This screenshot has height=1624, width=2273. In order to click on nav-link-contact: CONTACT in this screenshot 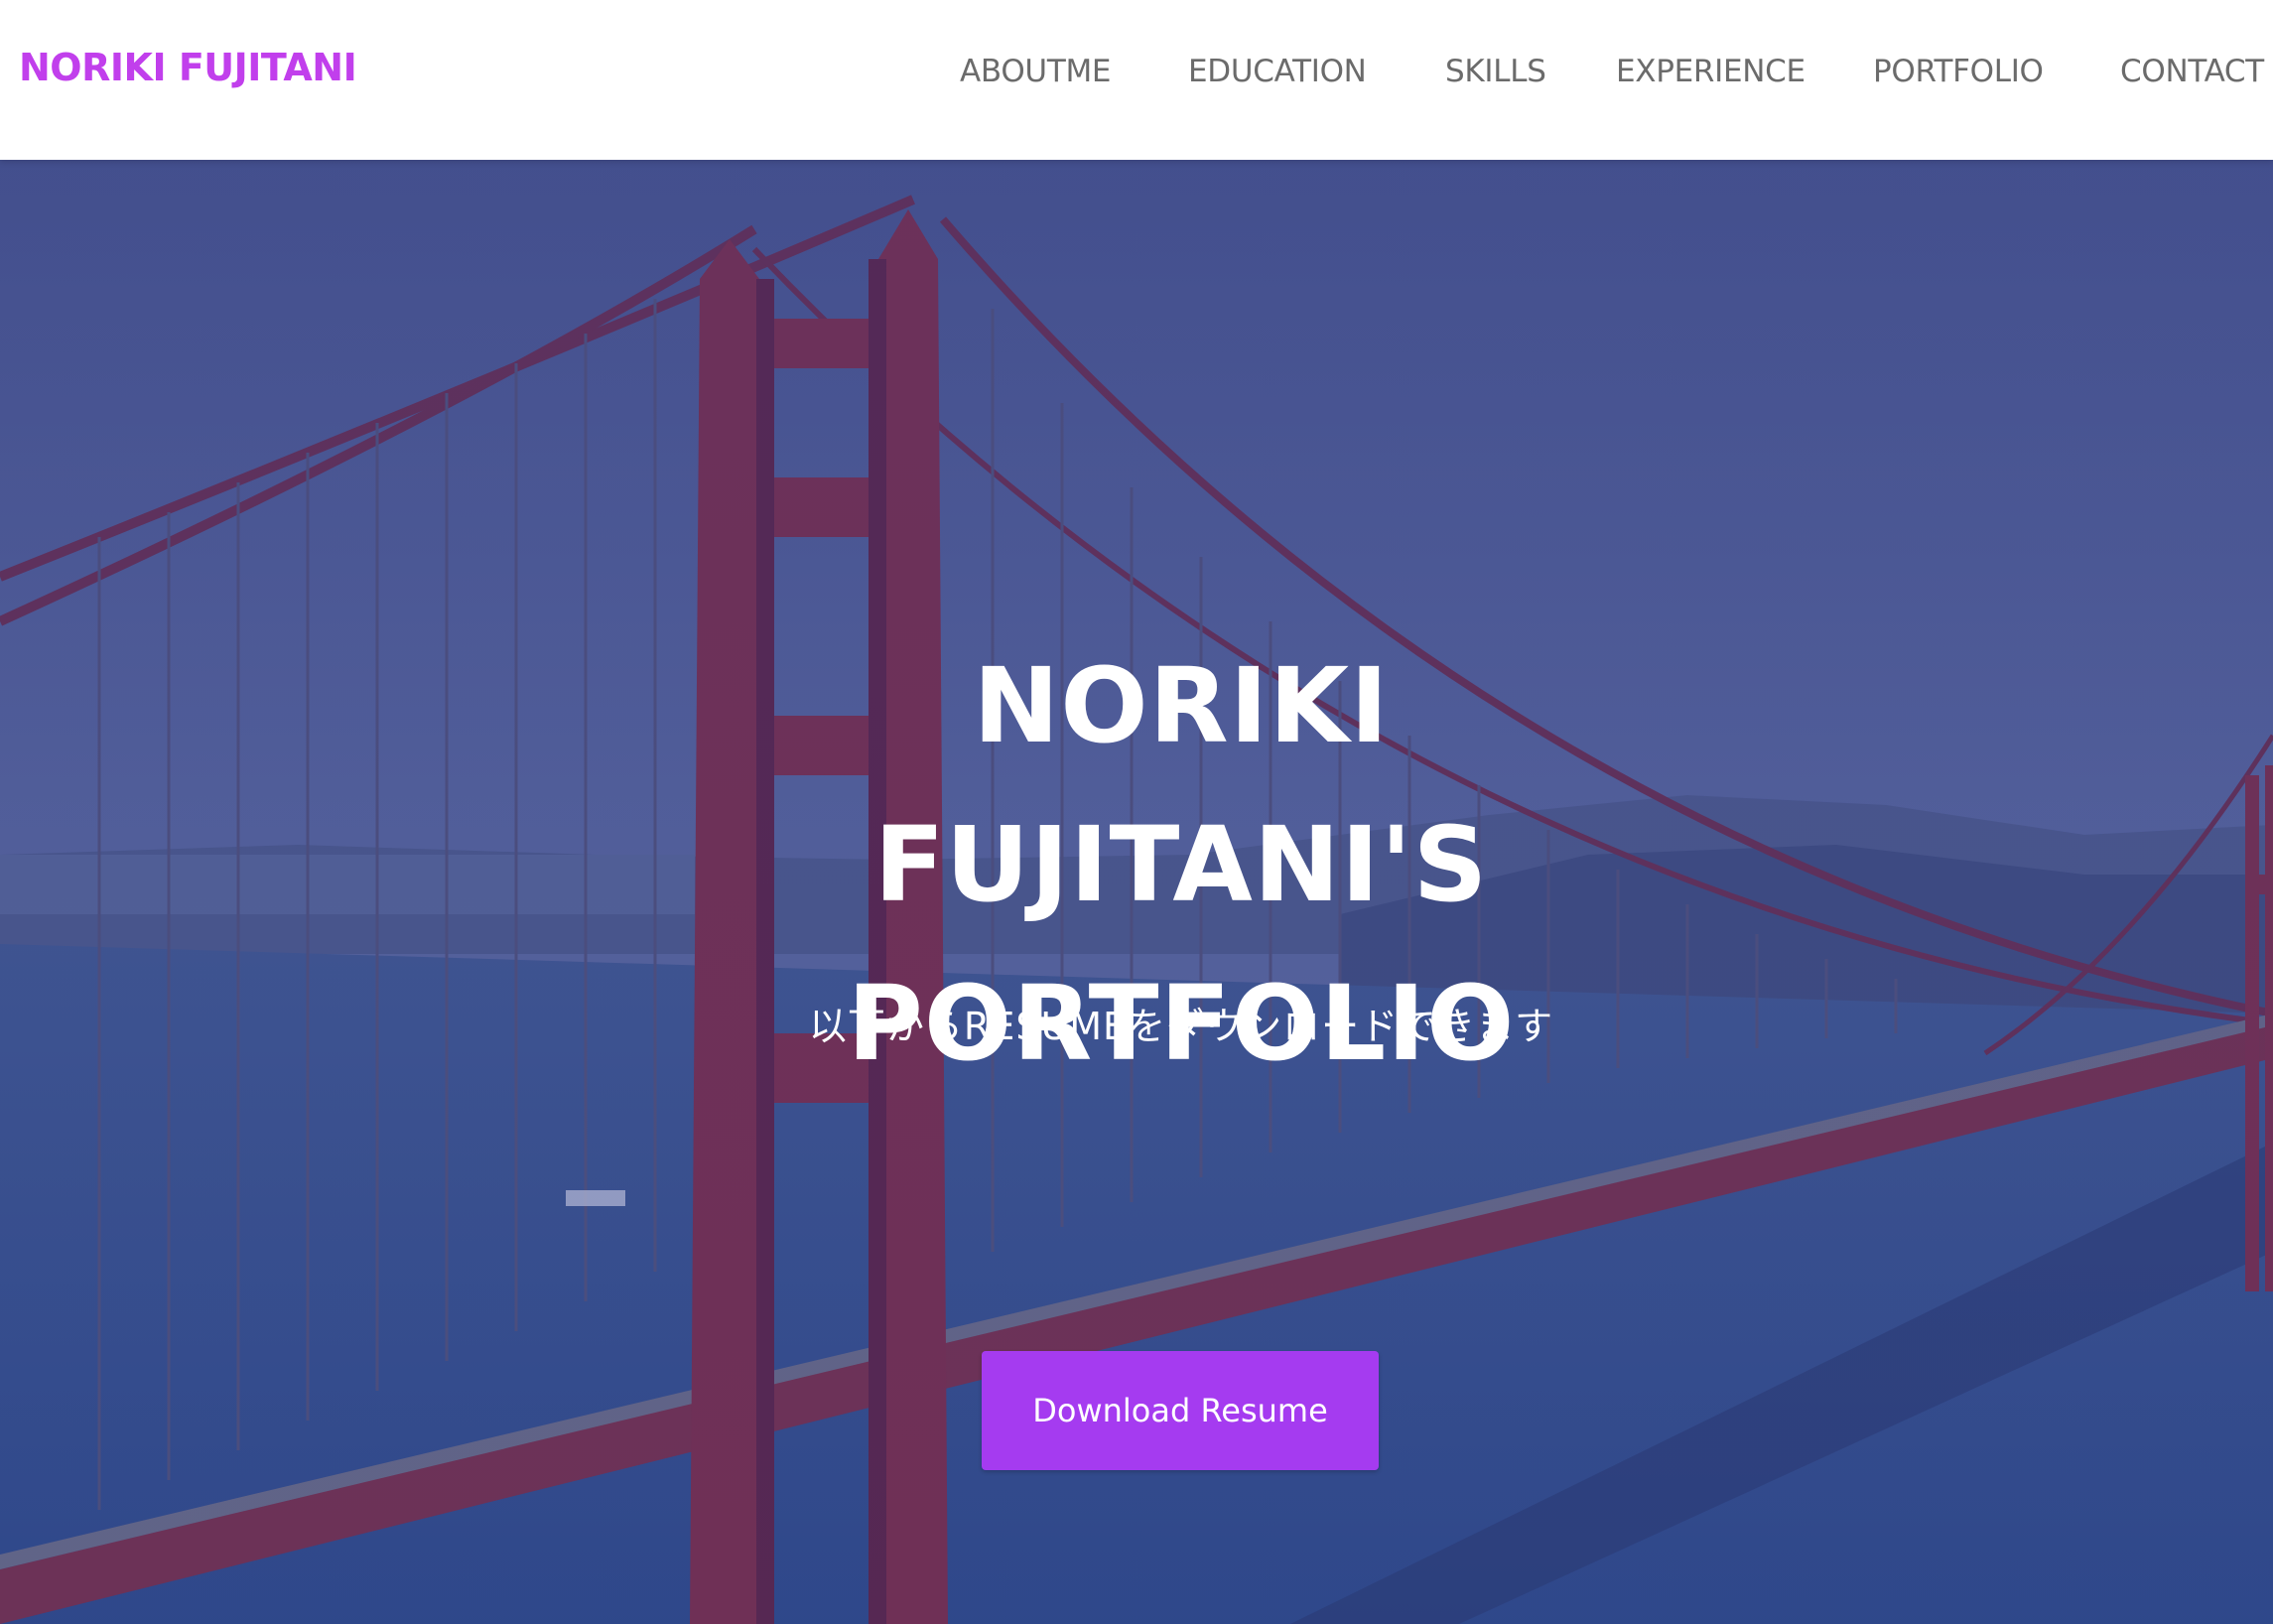, I will do `click(2192, 71)`.